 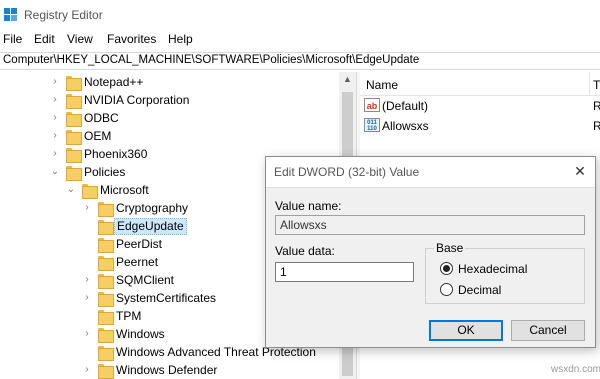 I want to click on tree-item-label: Notepad++, so click(x=113, y=82).